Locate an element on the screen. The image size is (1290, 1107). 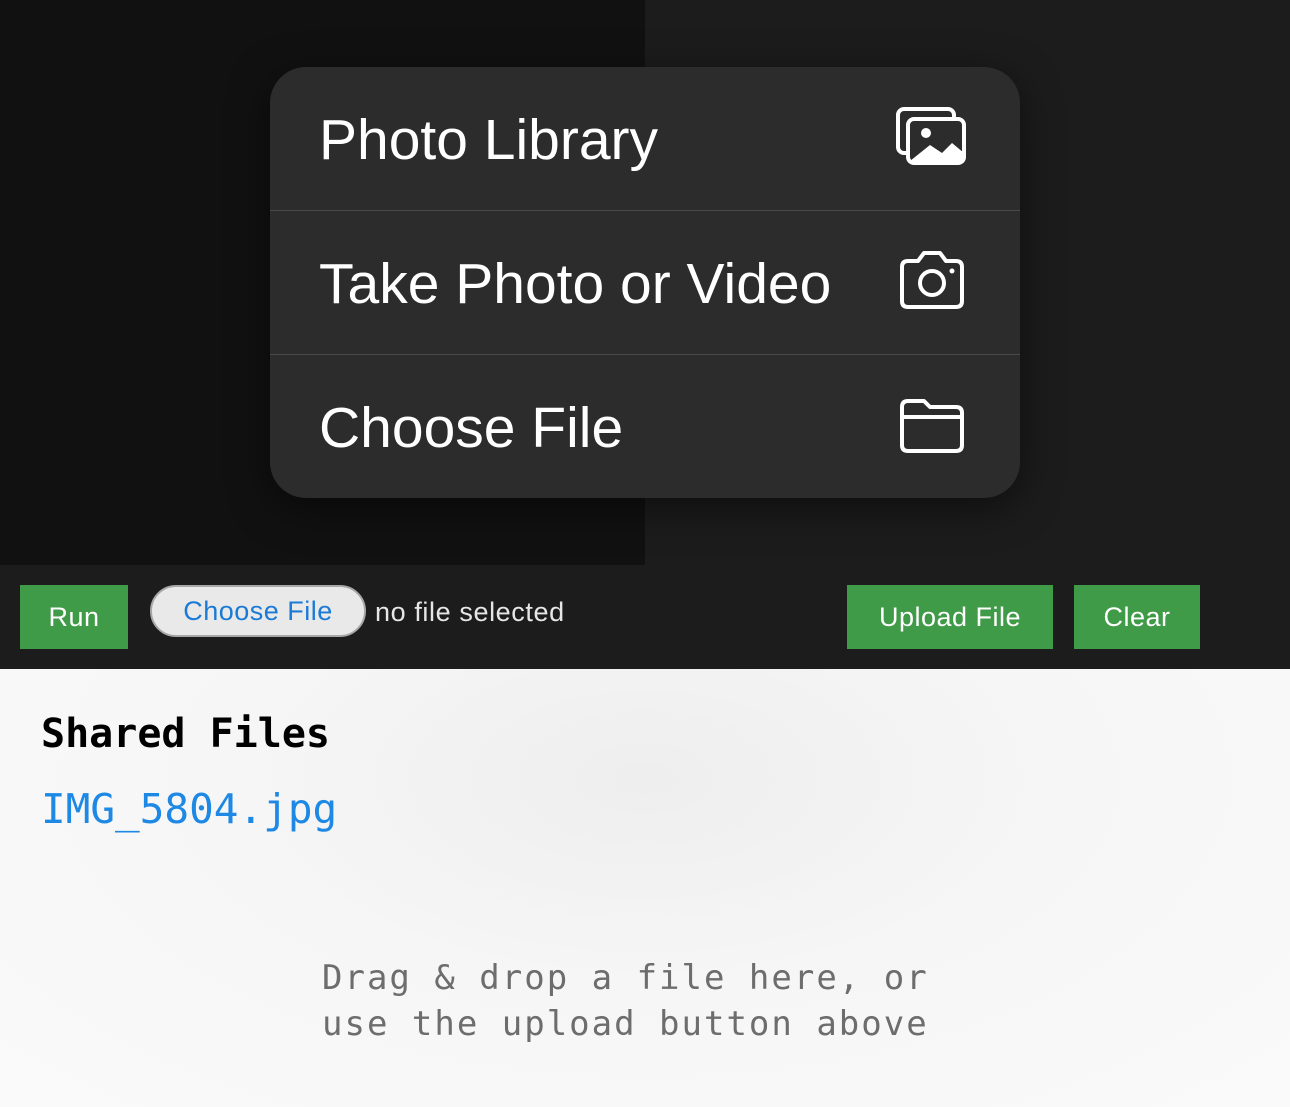
menu-item-photo-library: Photo Library is located at coordinates (645, 138).